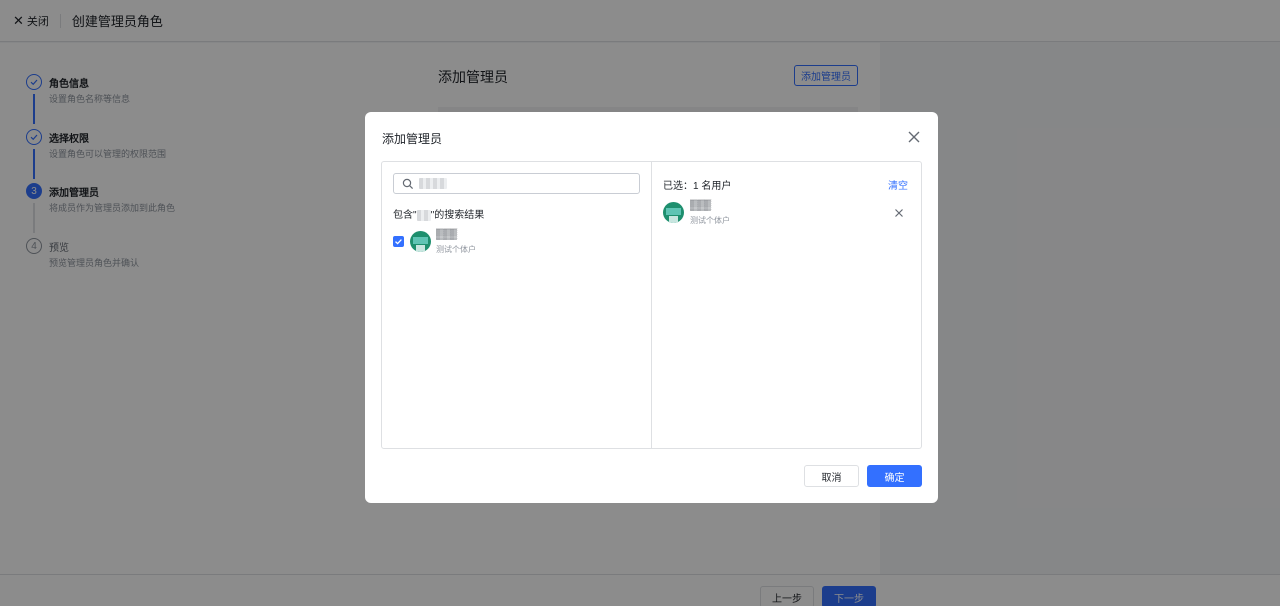  I want to click on checkbox, so click(398, 241).